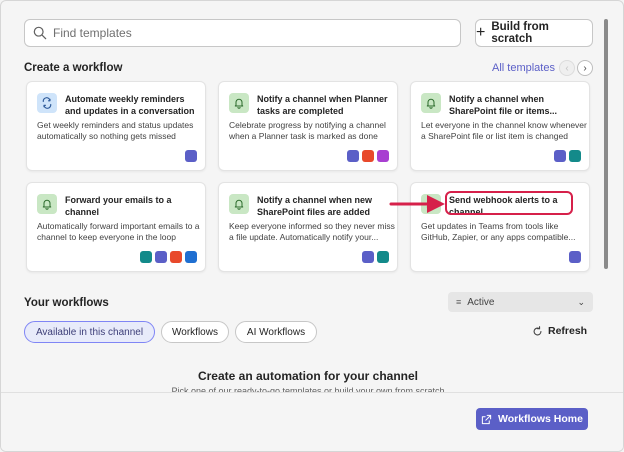  Describe the element at coordinates (73, 68) in the screenshot. I see `create-workflow-heading: Create a workflow` at that location.